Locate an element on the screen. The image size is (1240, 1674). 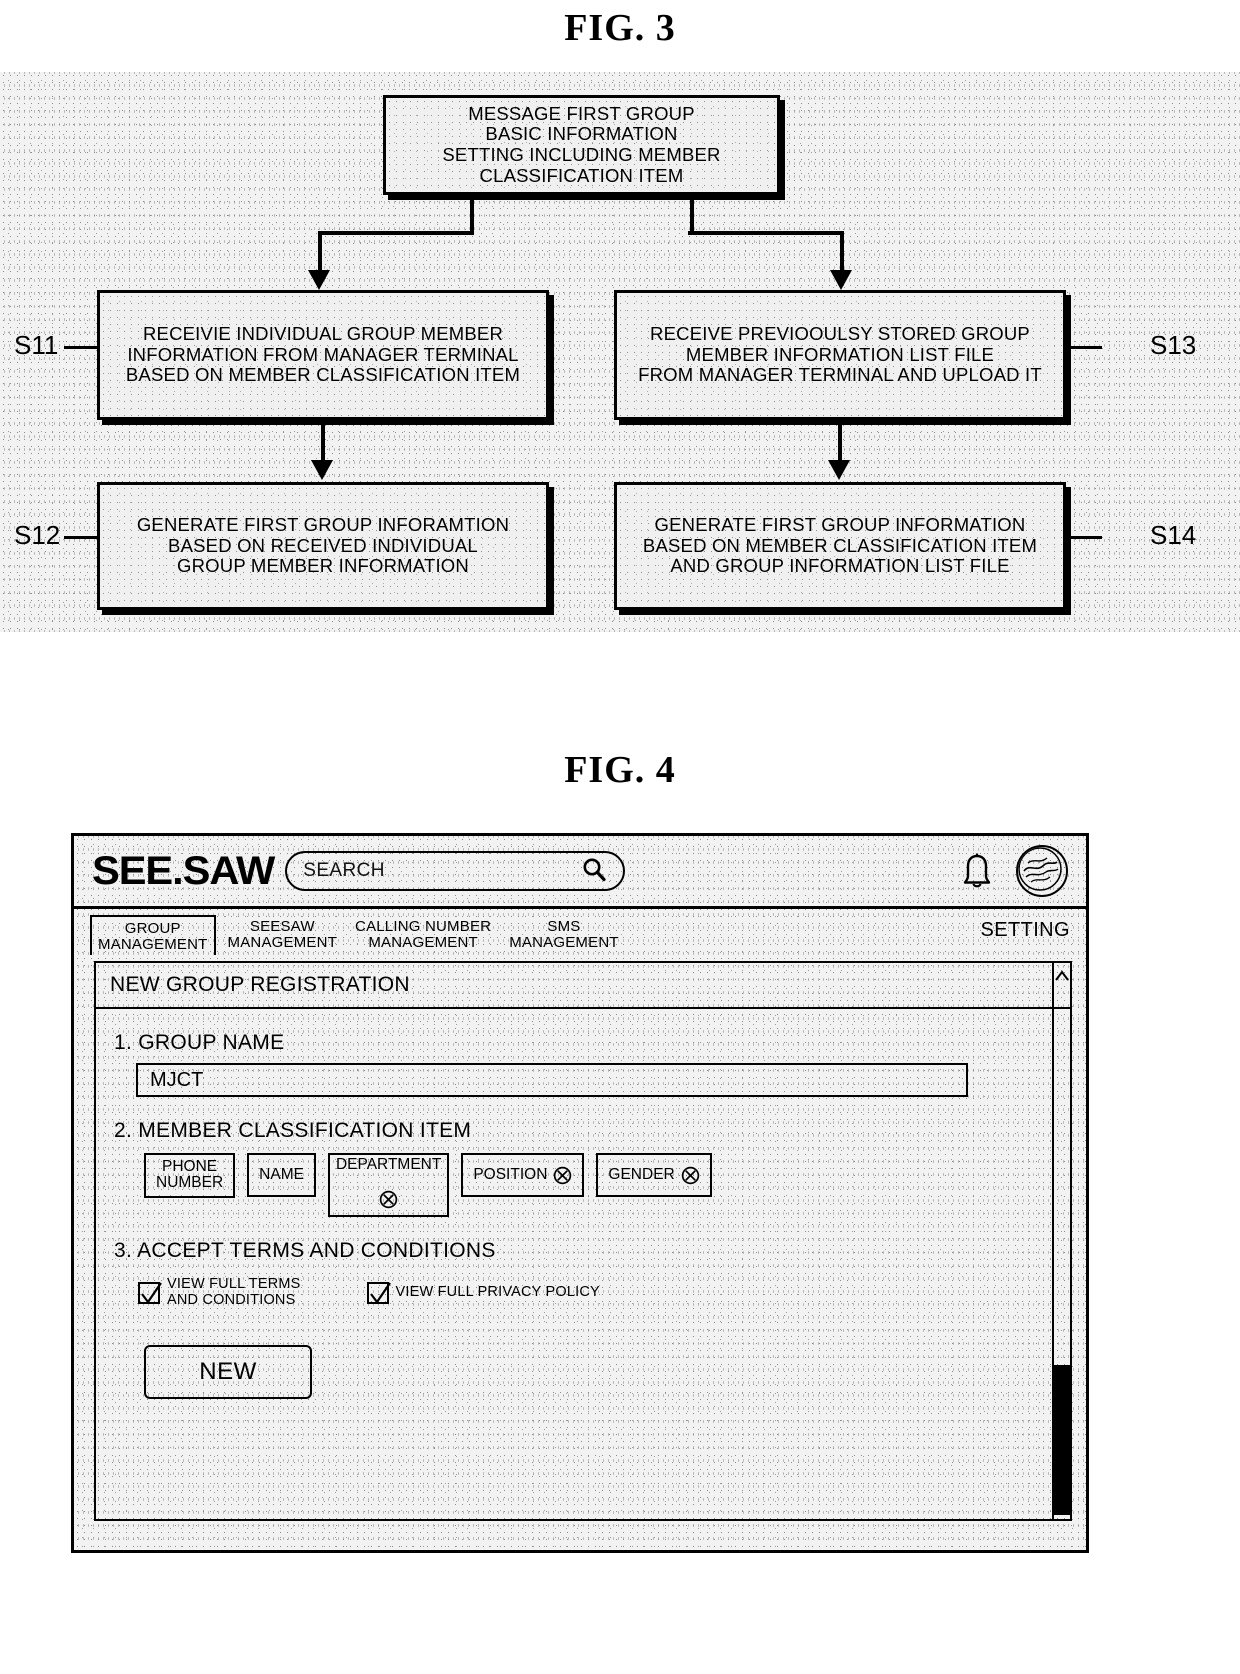
flow-box-s12-line2: BASED ON RECEIVED INDIVIDUAL is located at coordinates (323, 545).